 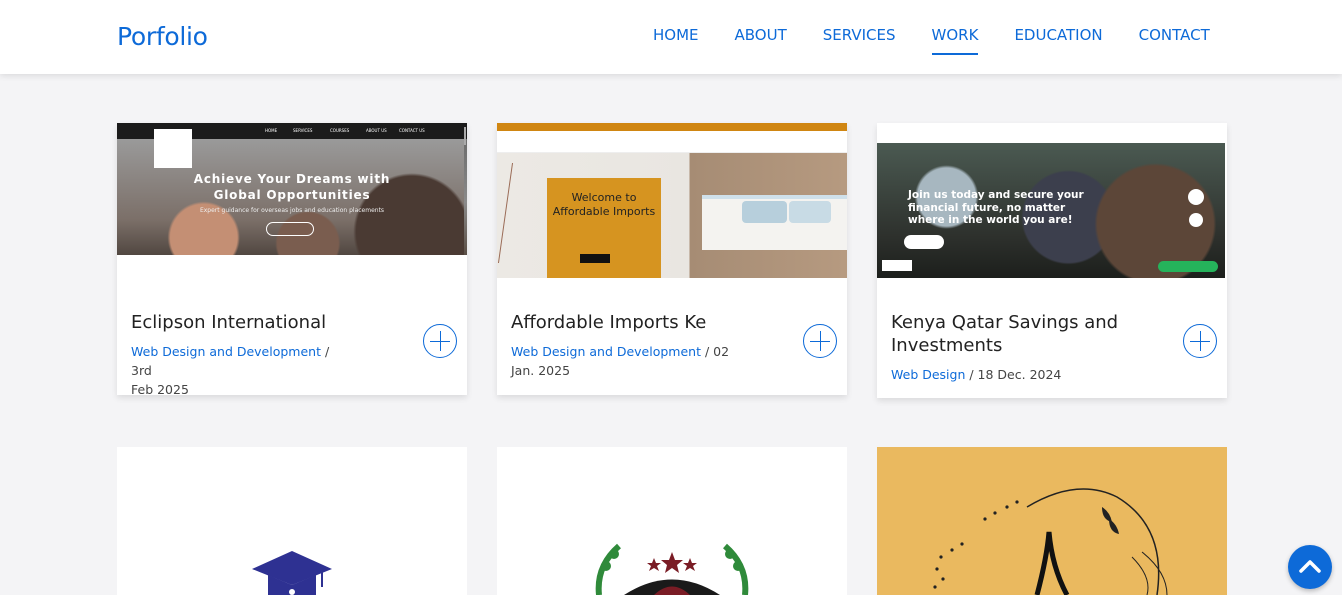 What do you see at coordinates (1196, 220) in the screenshot?
I see `slider-down-icon` at bounding box center [1196, 220].